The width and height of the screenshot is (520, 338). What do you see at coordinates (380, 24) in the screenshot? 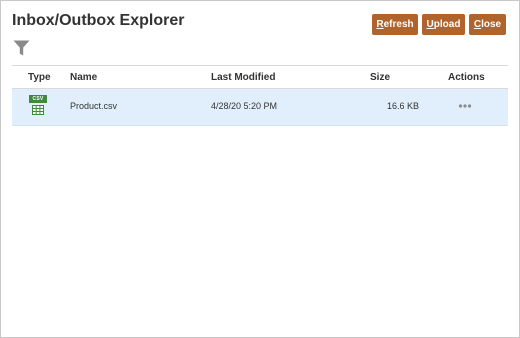
I see `refresh-accelerator: R` at bounding box center [380, 24].